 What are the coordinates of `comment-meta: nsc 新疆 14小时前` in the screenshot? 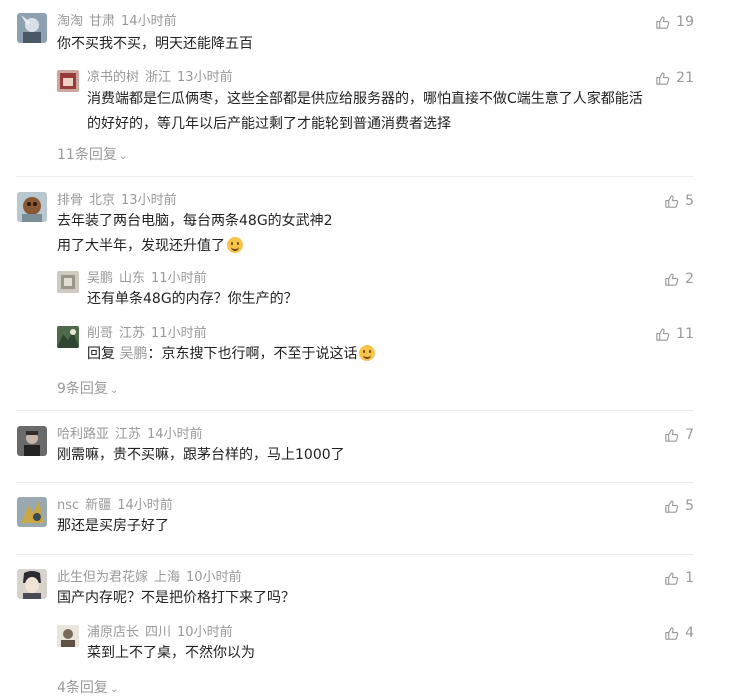 It's located at (118, 506).